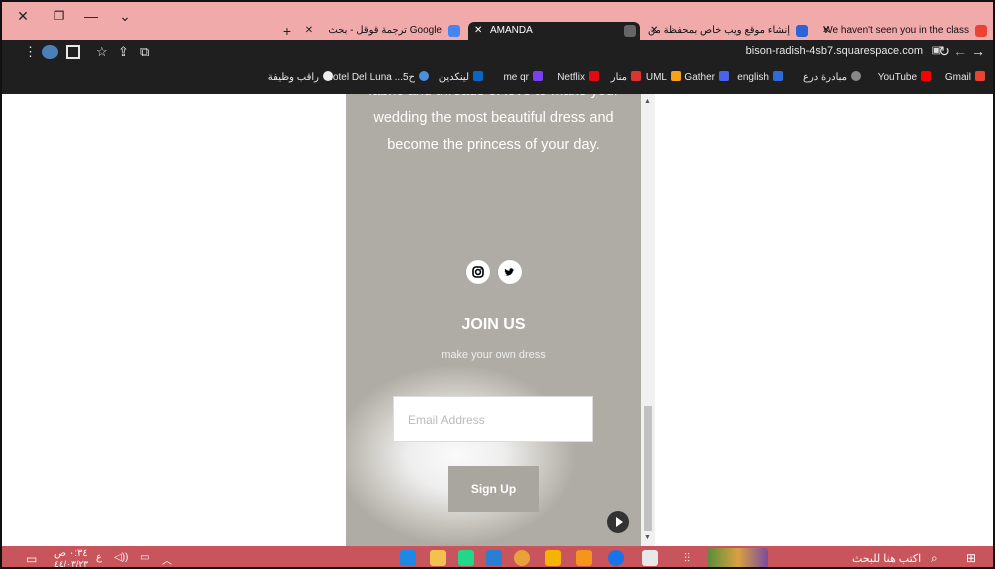  I want to click on restore-window-button: ❐, so click(59, 16).